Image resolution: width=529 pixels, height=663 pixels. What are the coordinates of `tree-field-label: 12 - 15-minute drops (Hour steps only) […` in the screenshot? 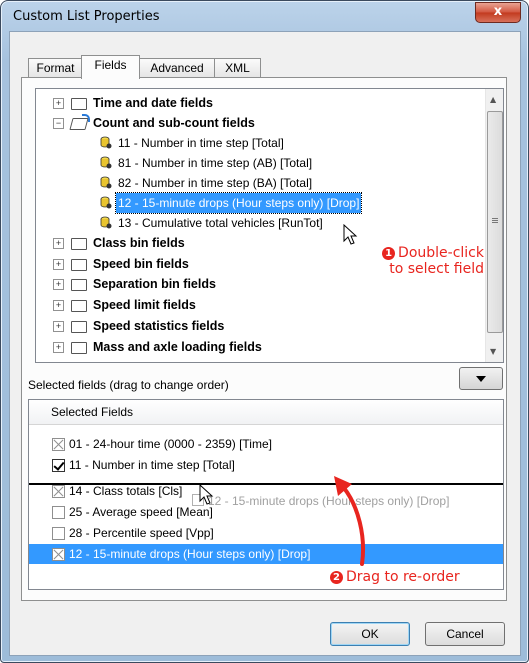 It's located at (238, 203).